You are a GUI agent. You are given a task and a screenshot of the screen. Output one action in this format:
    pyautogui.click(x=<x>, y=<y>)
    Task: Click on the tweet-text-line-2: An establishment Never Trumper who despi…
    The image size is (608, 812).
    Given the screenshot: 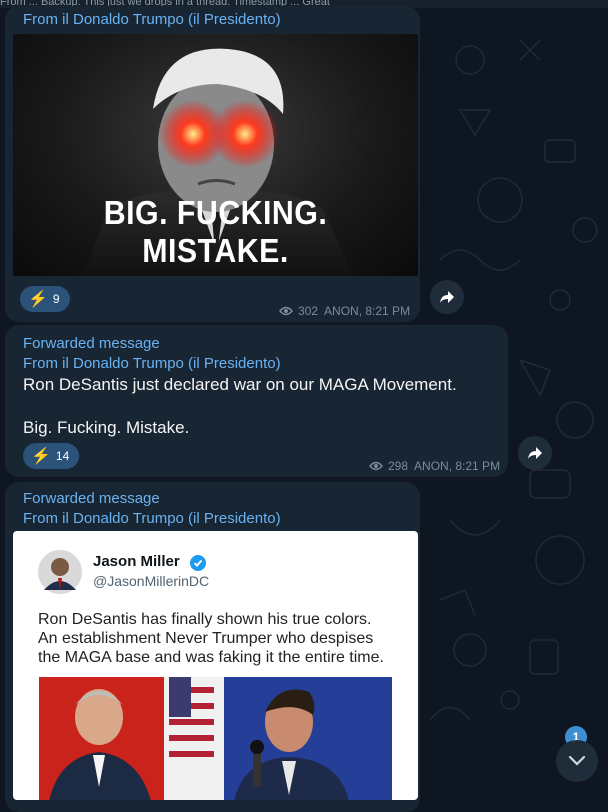 What is the action you would take?
    pyautogui.click(x=206, y=638)
    